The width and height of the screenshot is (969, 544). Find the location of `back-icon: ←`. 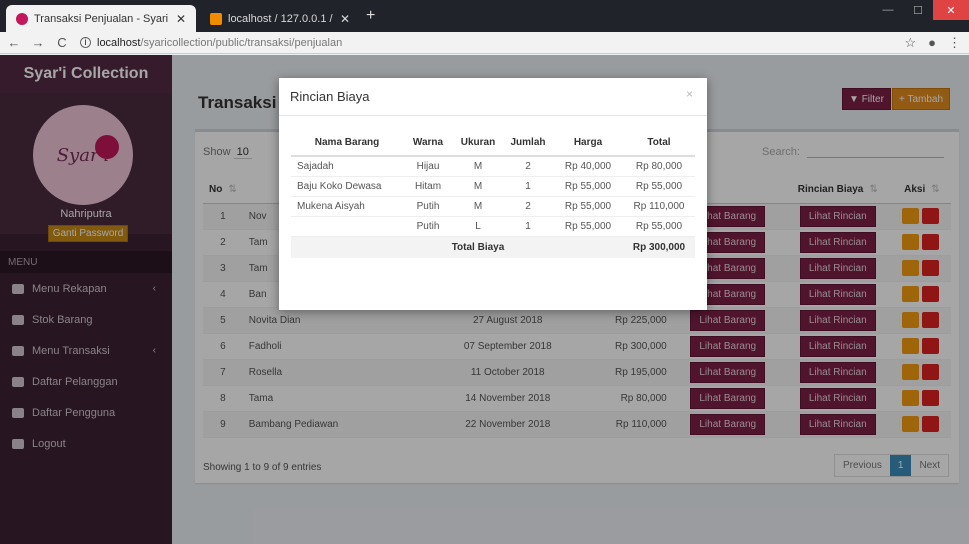

back-icon: ← is located at coordinates (14, 42).